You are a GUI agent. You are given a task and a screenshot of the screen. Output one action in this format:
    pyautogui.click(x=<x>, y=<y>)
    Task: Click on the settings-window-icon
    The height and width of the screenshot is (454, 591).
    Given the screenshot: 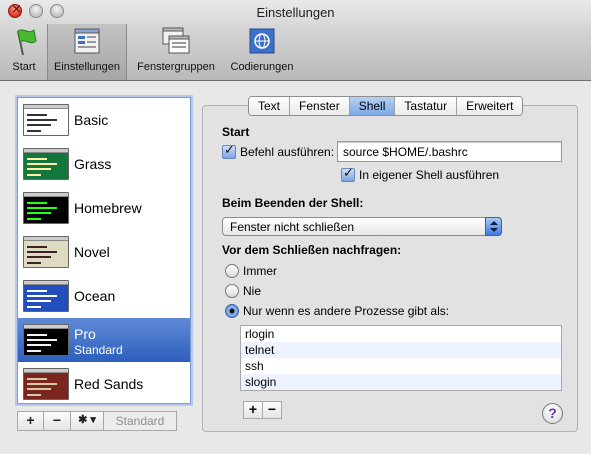 What is the action you would take?
    pyautogui.click(x=87, y=41)
    